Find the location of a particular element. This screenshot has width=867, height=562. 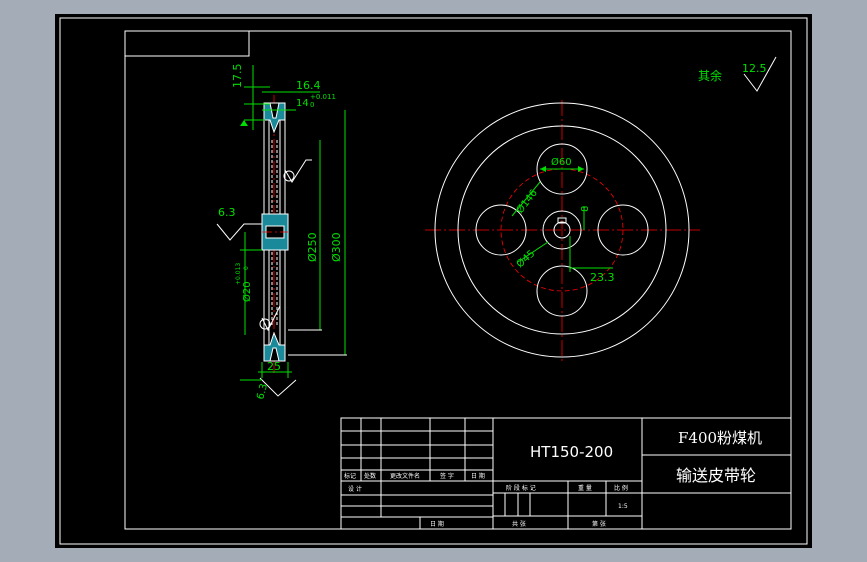

roughness-6-3-a: 6.3 is located at coordinates (227, 212).